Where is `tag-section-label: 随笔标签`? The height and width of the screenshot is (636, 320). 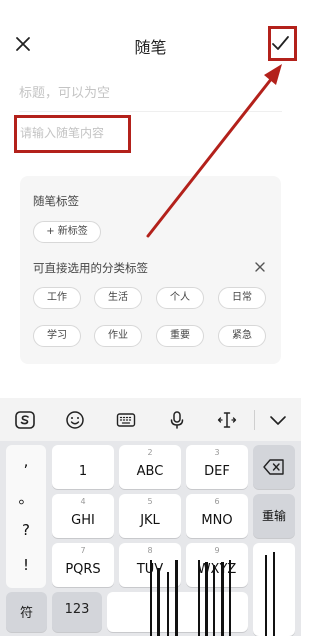 tag-section-label: 随笔标签 is located at coordinates (56, 201).